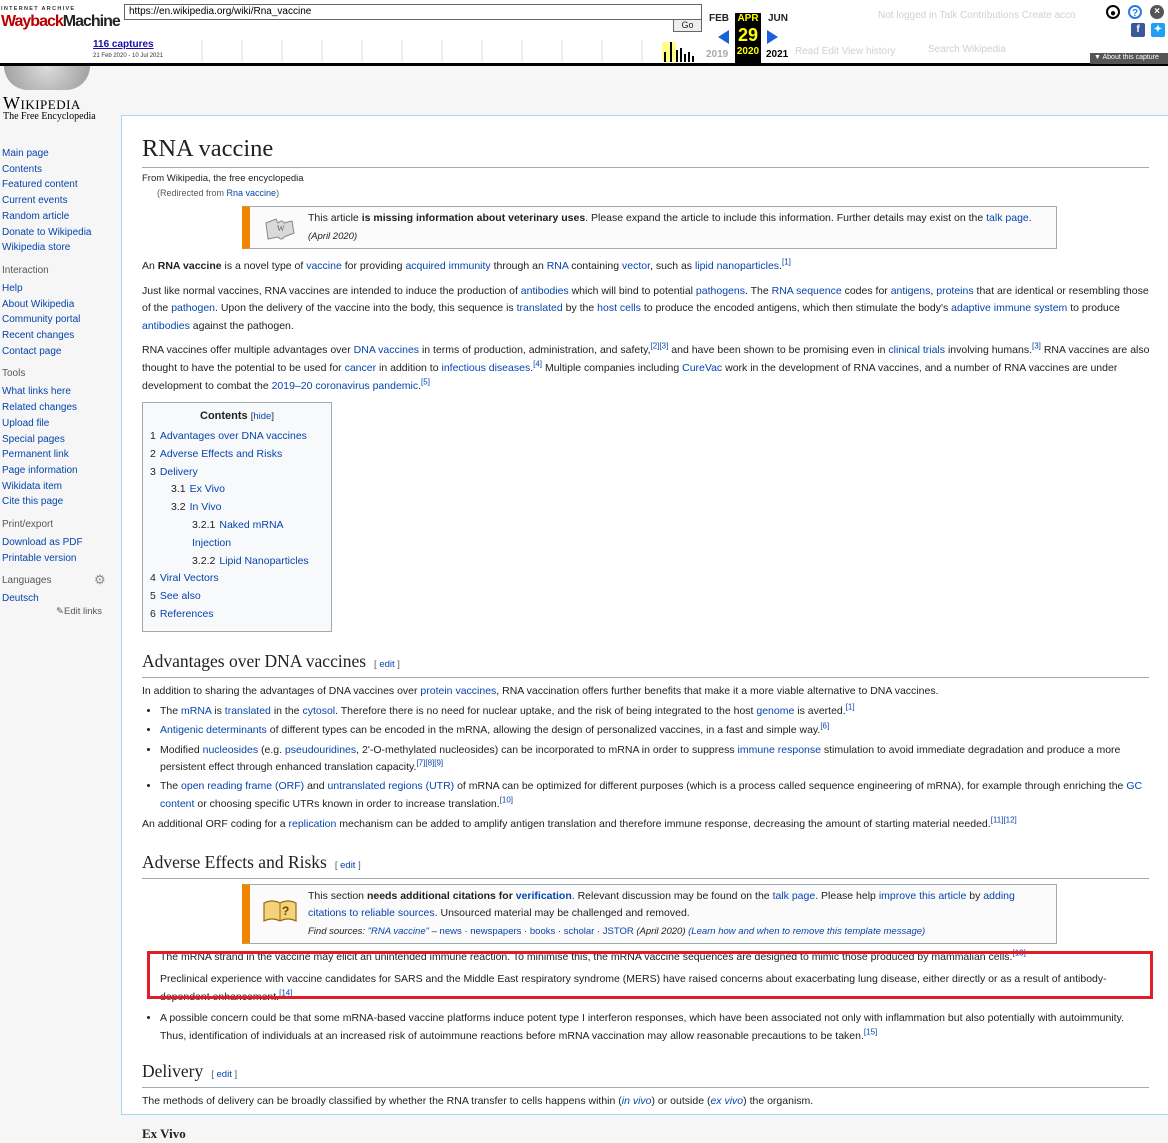 The width and height of the screenshot is (1168, 1143). I want to click on link-antibodies: antibodies, so click(545, 291).